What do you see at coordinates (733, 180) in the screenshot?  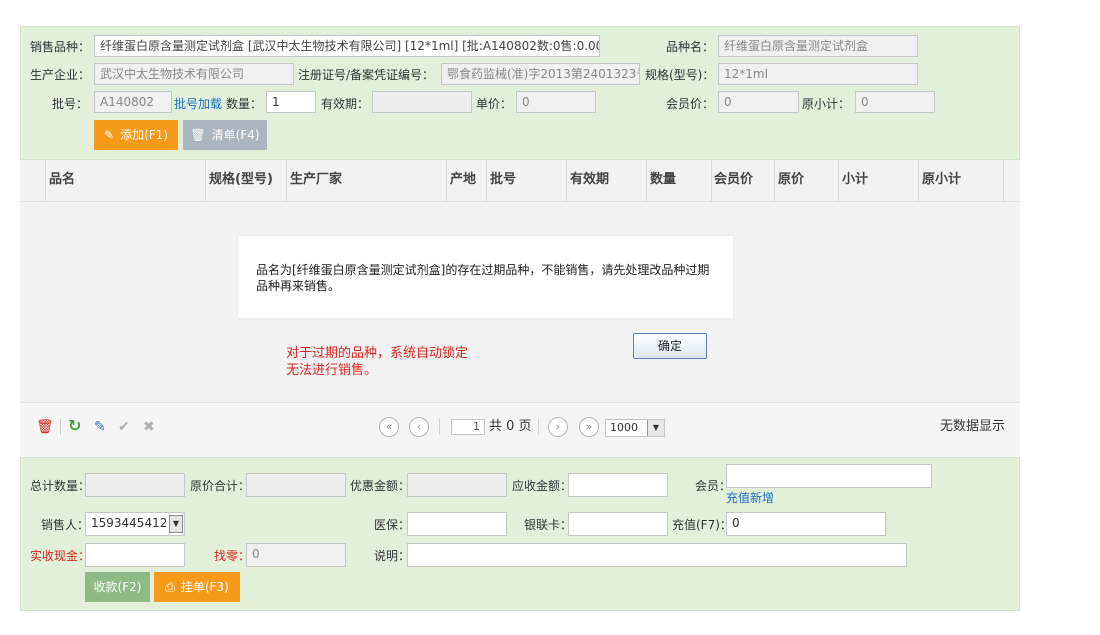 I see `column-header-member-price: 会员价` at bounding box center [733, 180].